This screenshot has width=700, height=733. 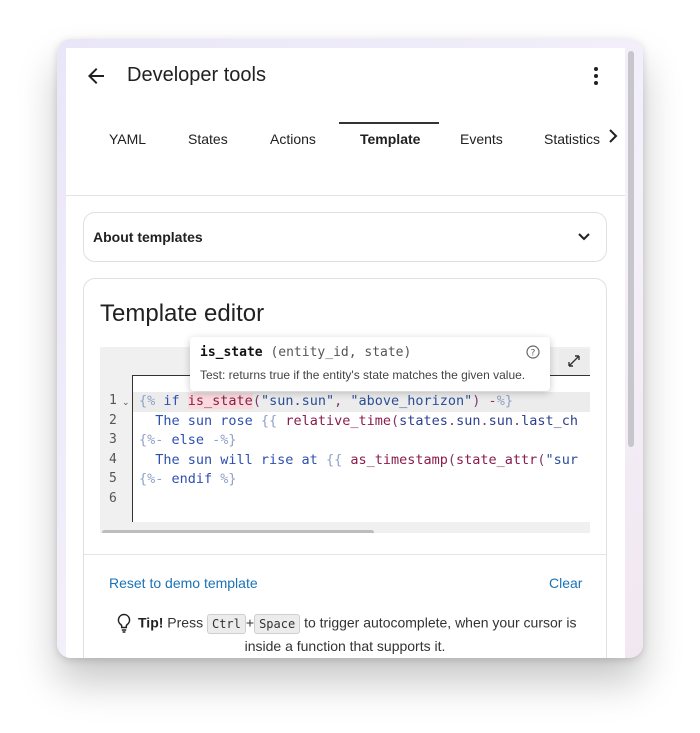 I want to click on help-icon: ?, so click(x=533, y=352).